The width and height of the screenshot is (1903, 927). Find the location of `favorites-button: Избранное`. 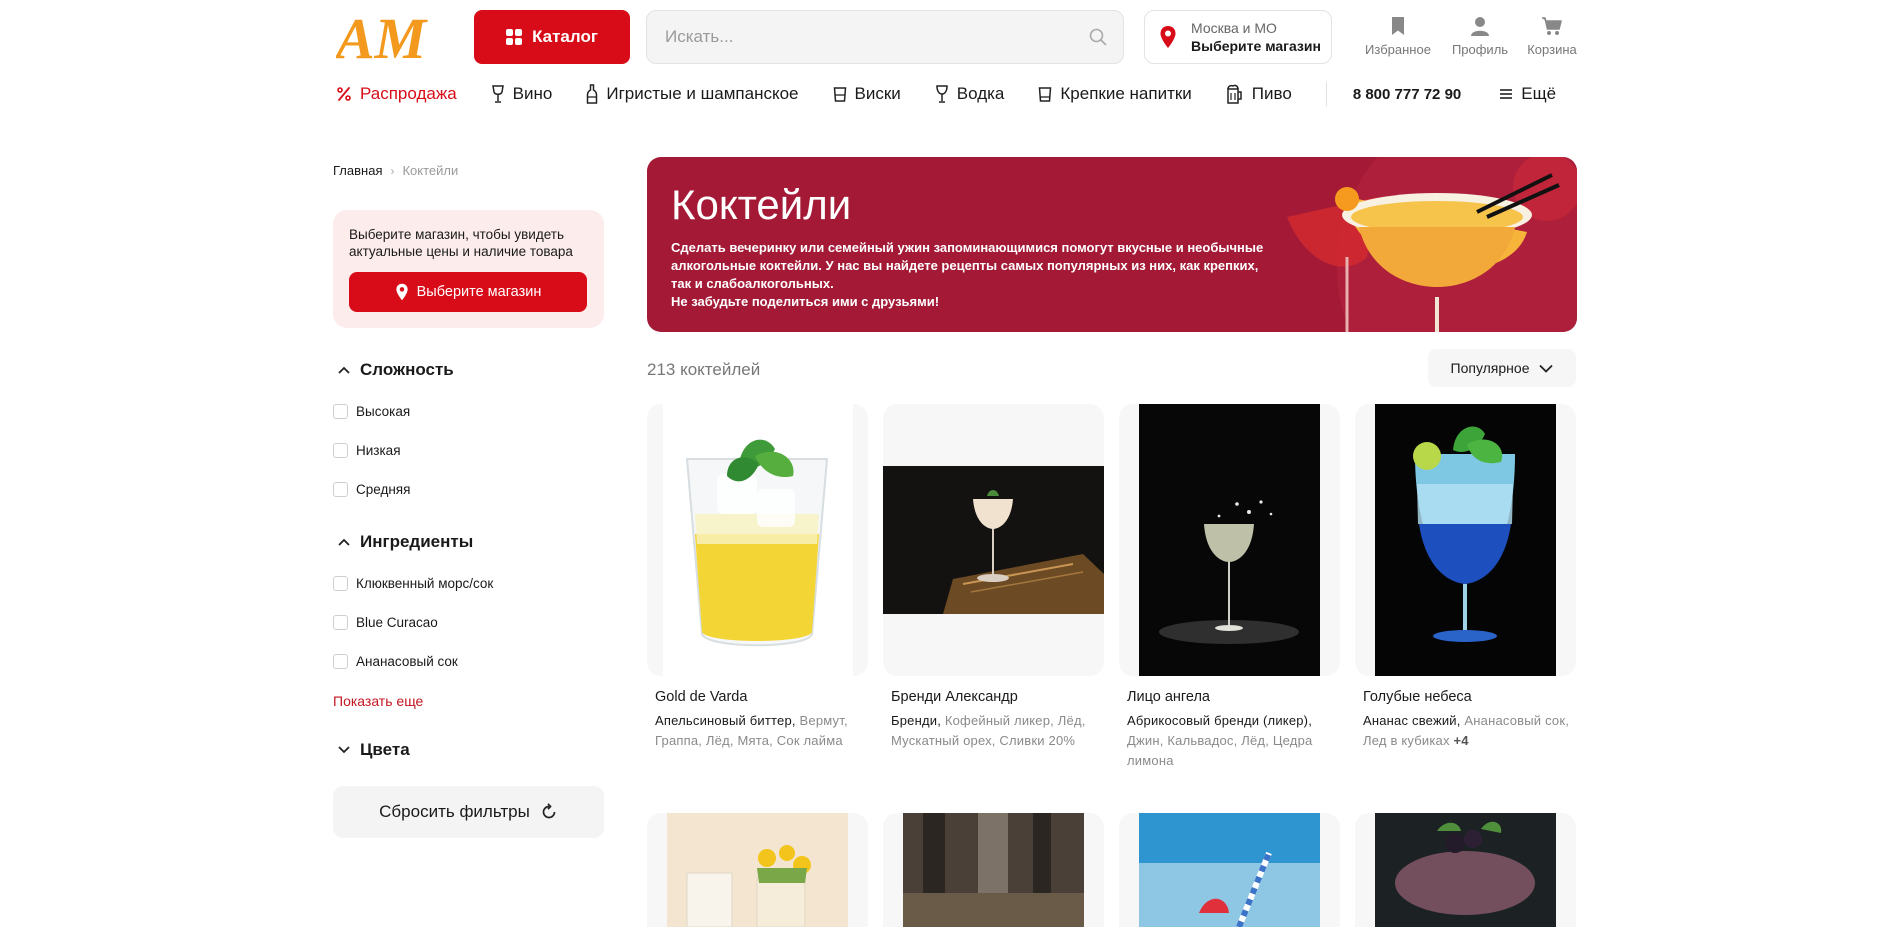

favorites-button: Избранное is located at coordinates (1398, 41).